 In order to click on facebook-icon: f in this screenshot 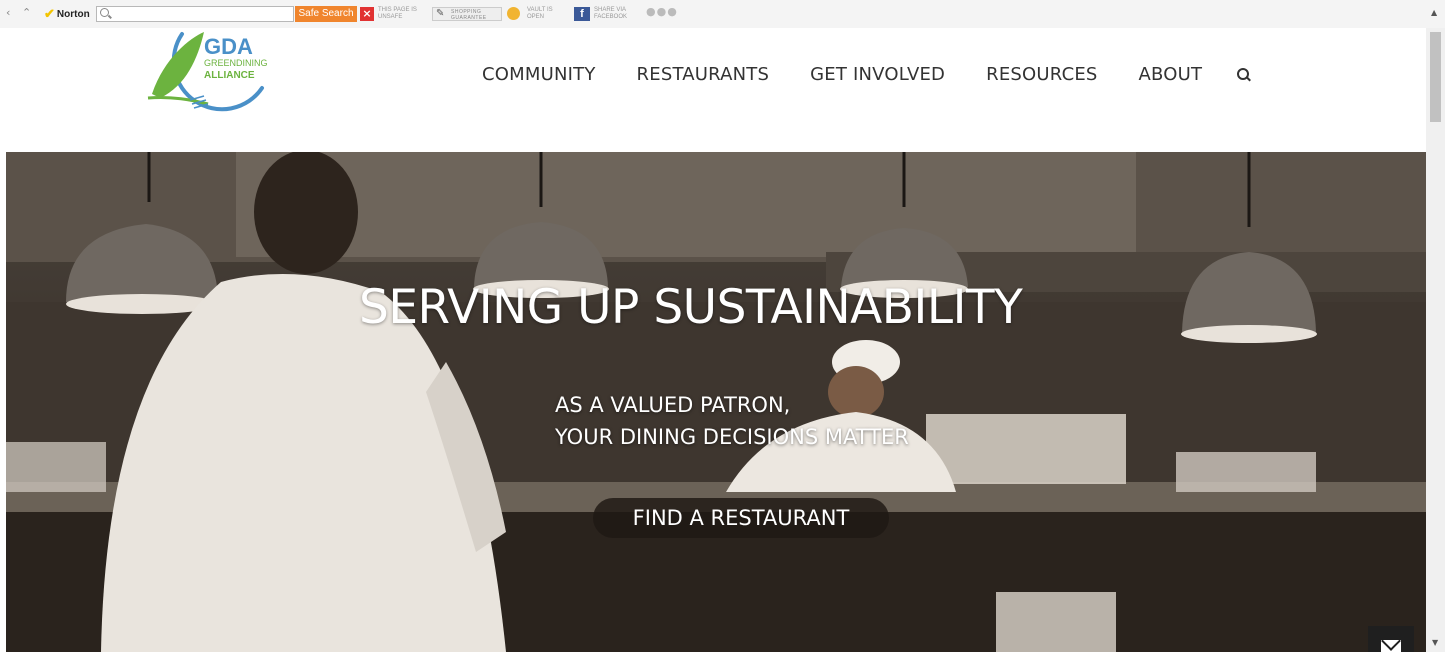, I will do `click(582, 14)`.